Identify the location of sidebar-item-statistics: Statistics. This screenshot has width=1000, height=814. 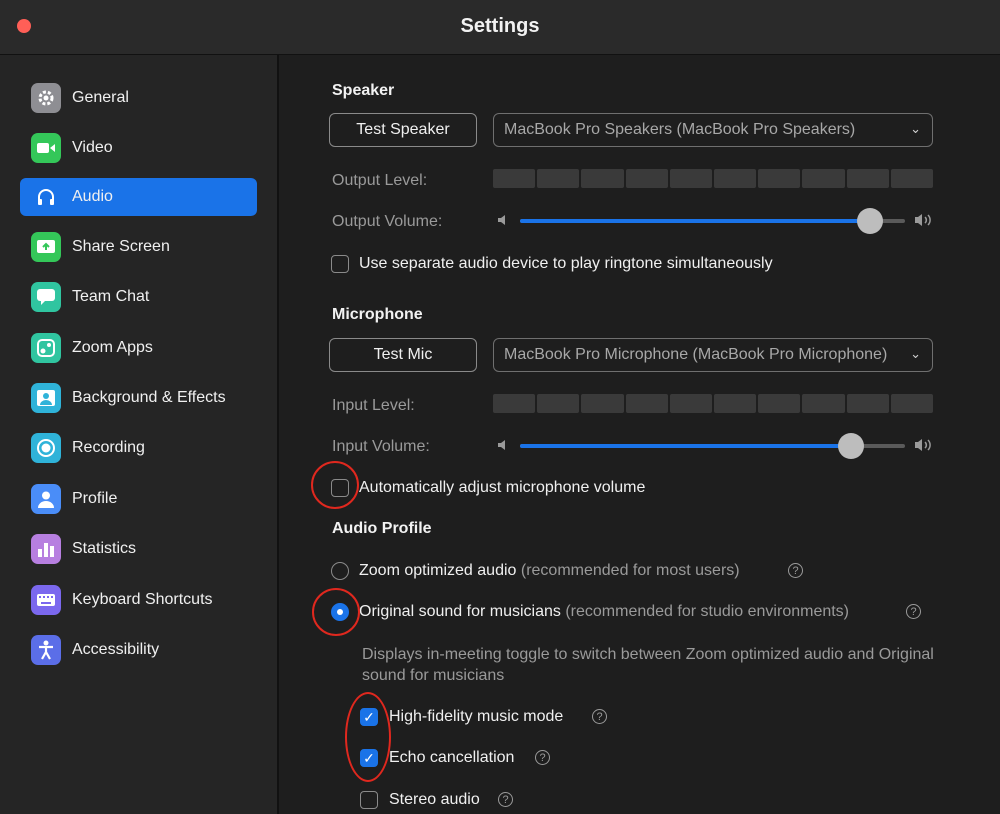
(138, 549).